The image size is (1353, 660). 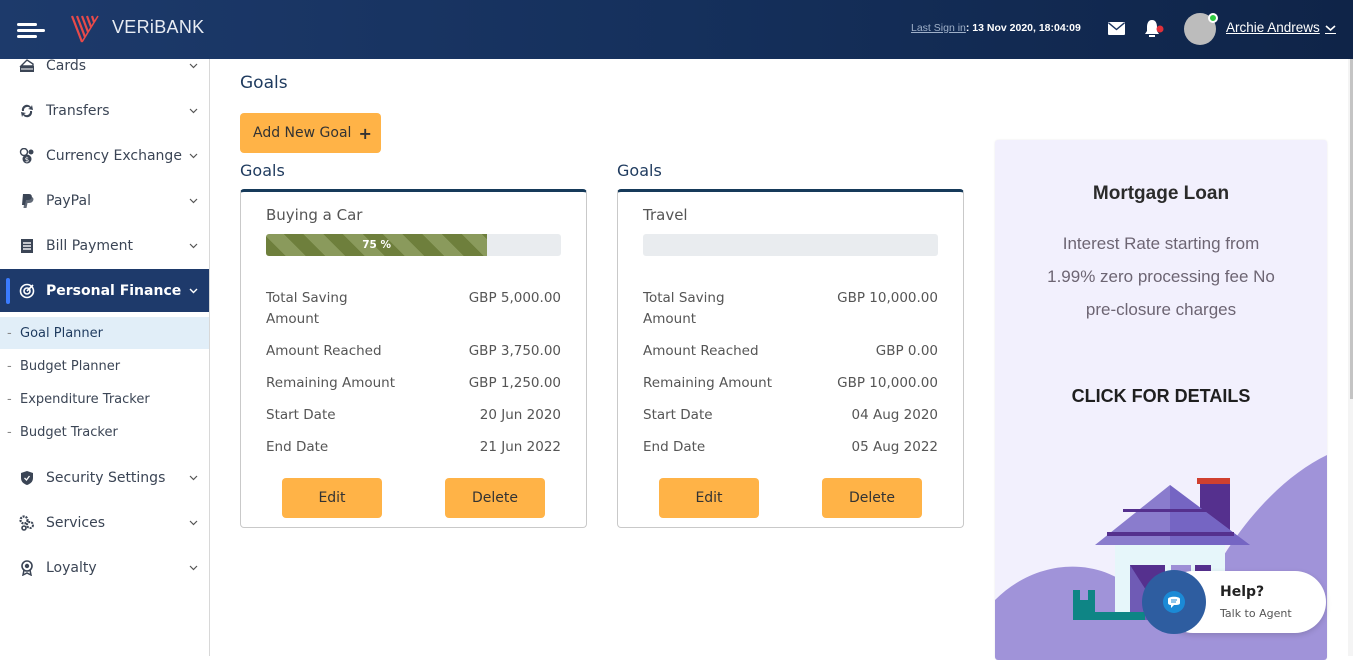 I want to click on sidebar-item-security-settings: Security Settings, so click(x=104, y=478).